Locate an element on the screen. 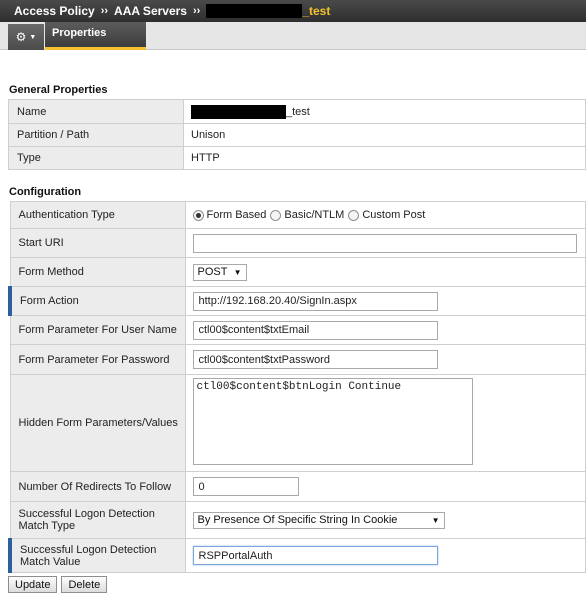 Image resolution: width=586 pixels, height=600 pixels. row-partition: Partition / Path Unison is located at coordinates (297, 135).